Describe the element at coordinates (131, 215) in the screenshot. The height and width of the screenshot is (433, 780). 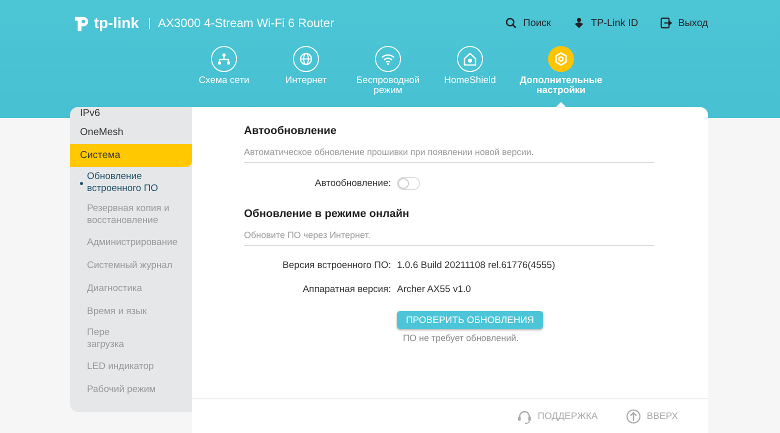
I see `sidebar-subitem: Резервная копия и восстановление` at that location.